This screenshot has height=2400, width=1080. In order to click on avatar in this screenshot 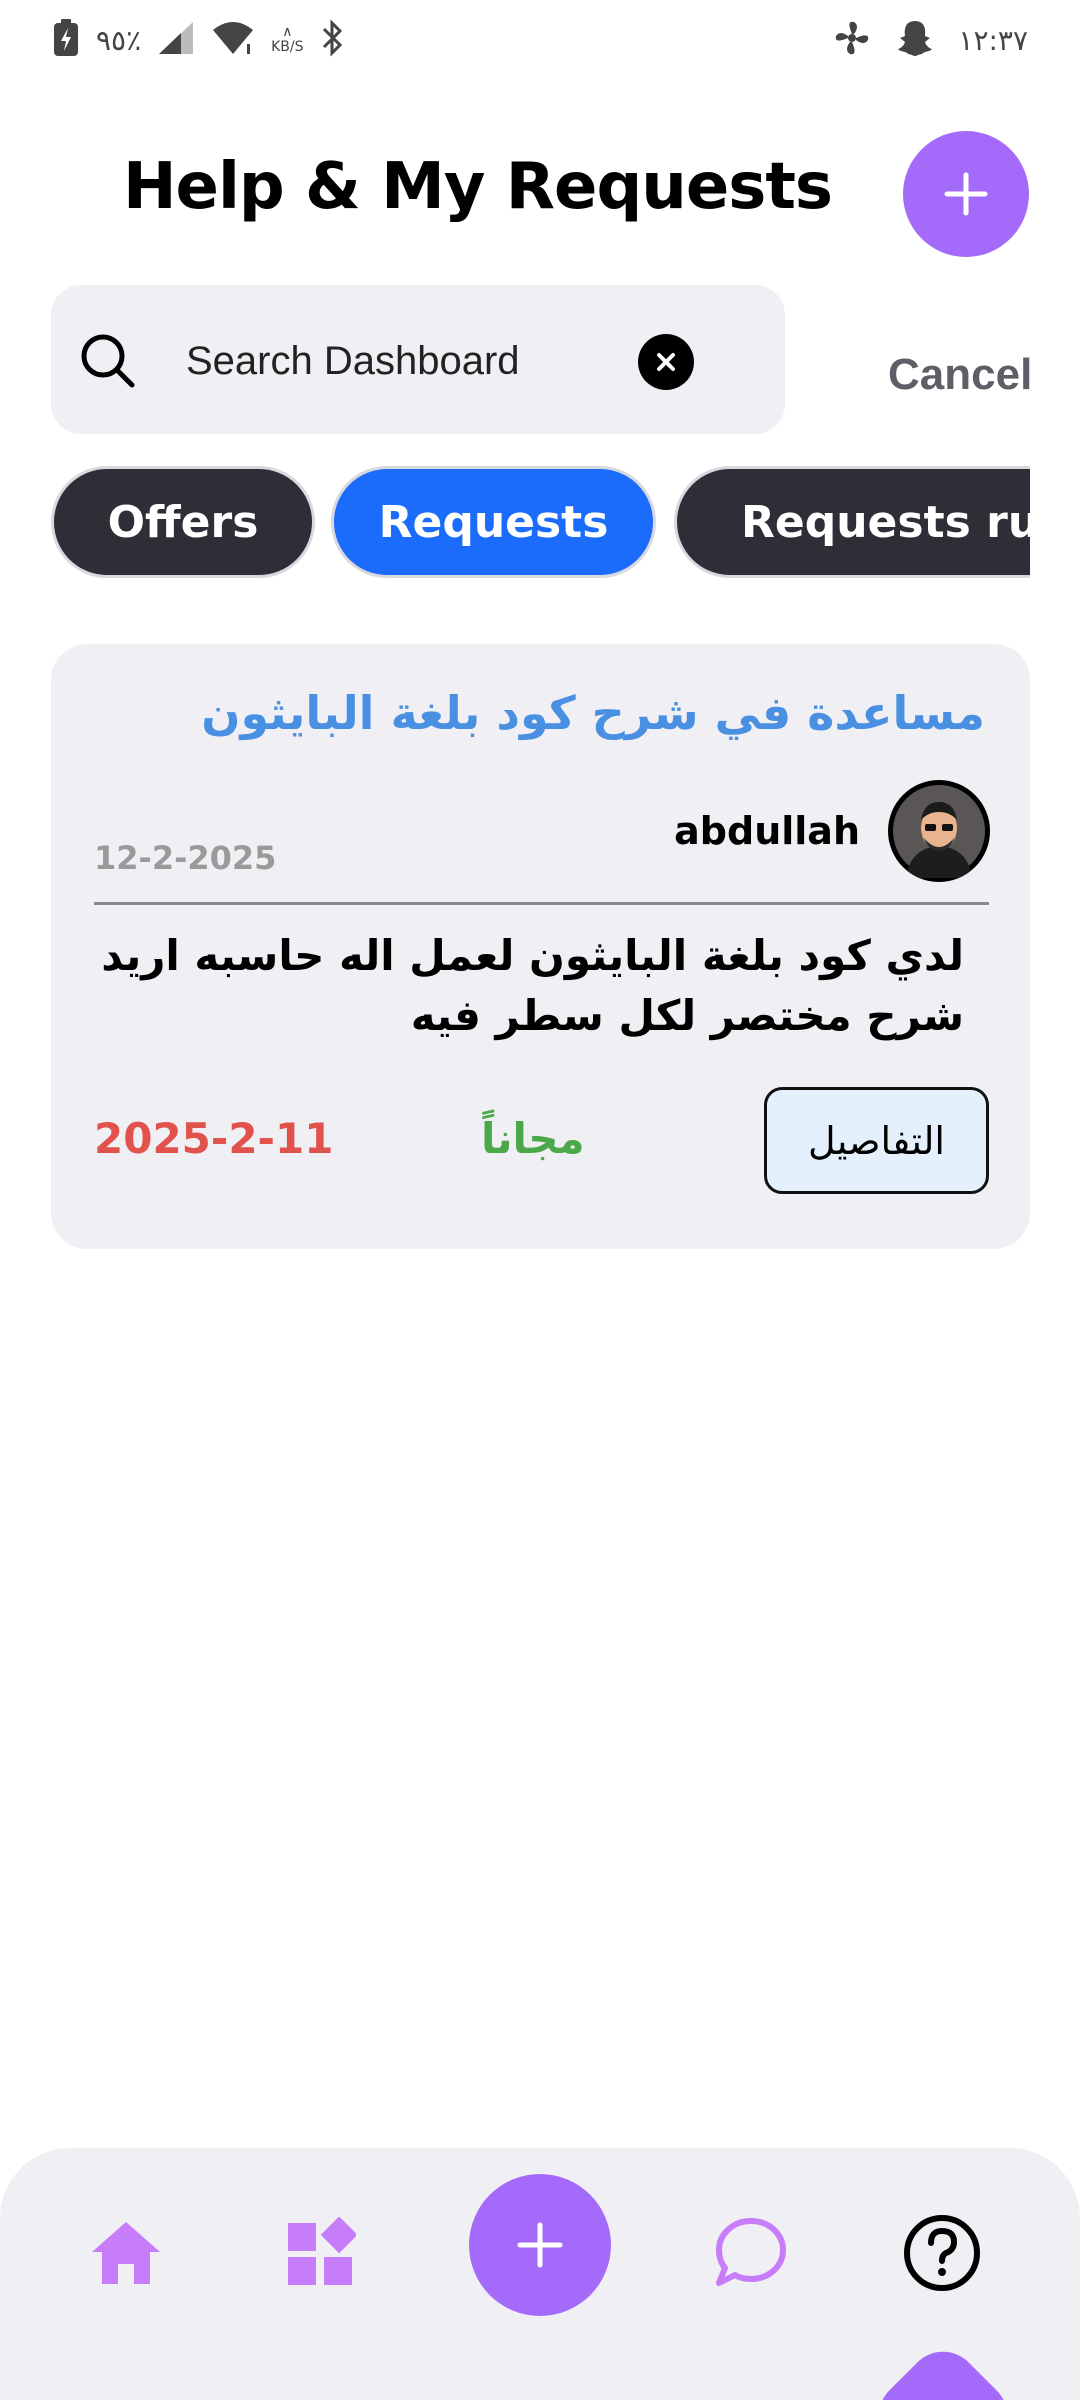, I will do `click(939, 831)`.